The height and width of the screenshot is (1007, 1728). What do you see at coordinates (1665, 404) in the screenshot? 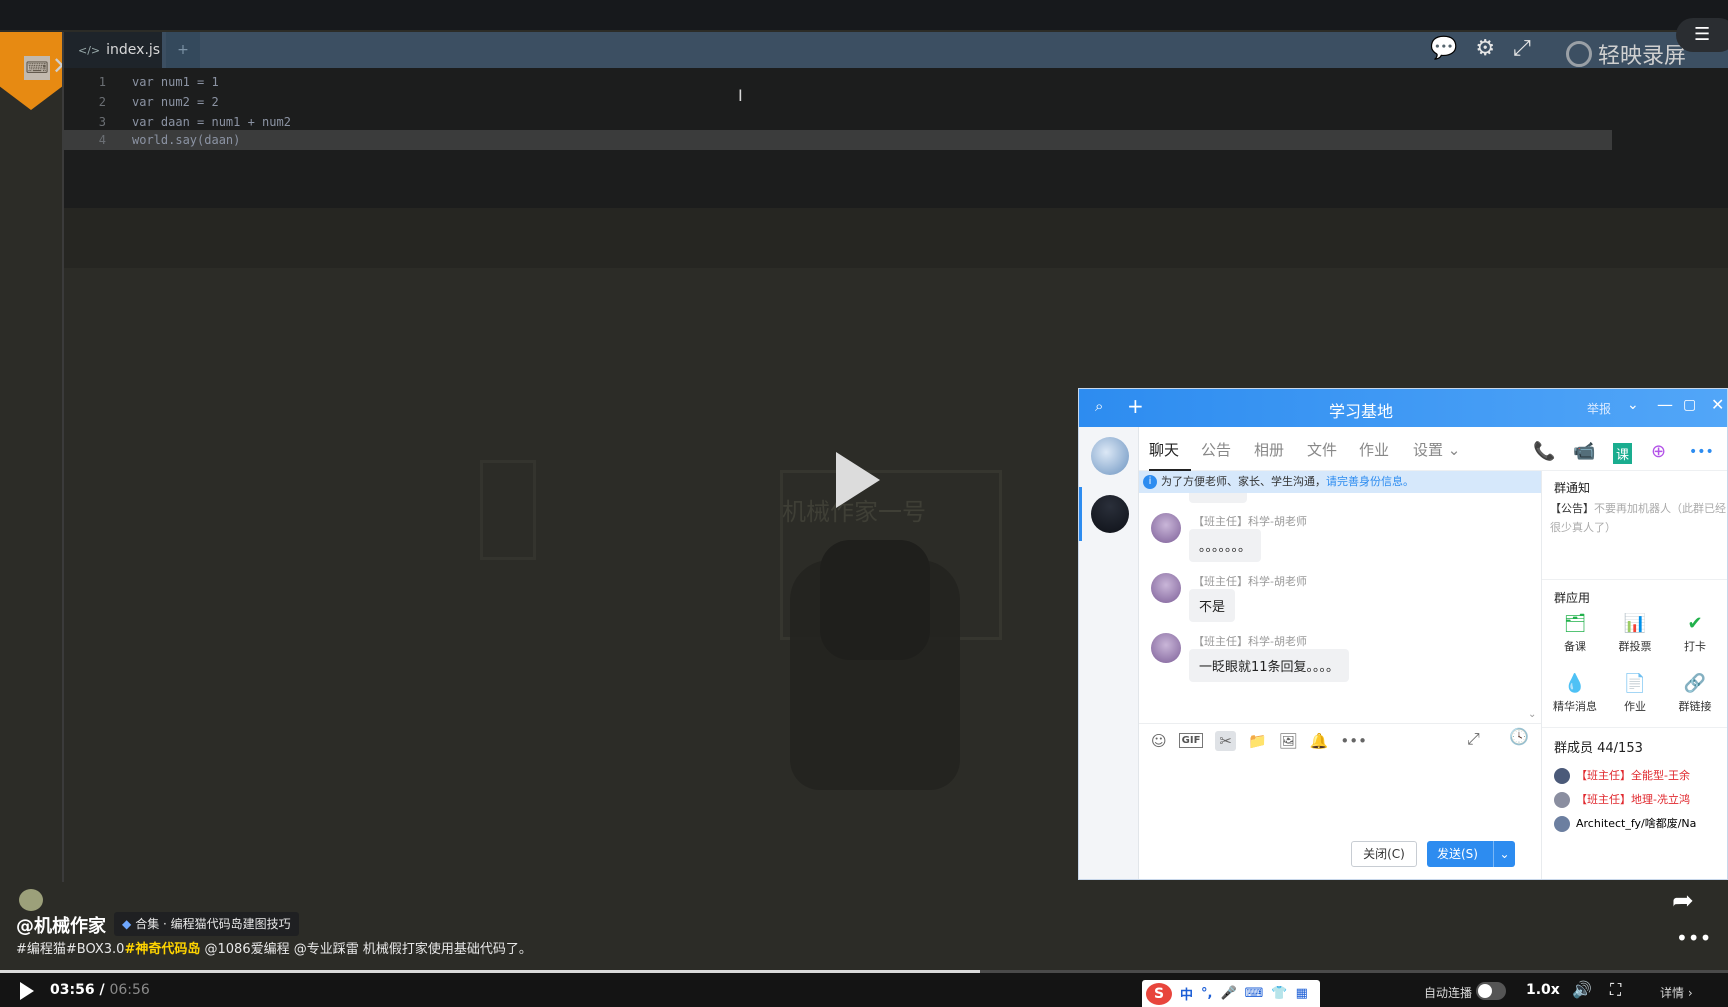
I see `minimize-icon: —` at bounding box center [1665, 404].